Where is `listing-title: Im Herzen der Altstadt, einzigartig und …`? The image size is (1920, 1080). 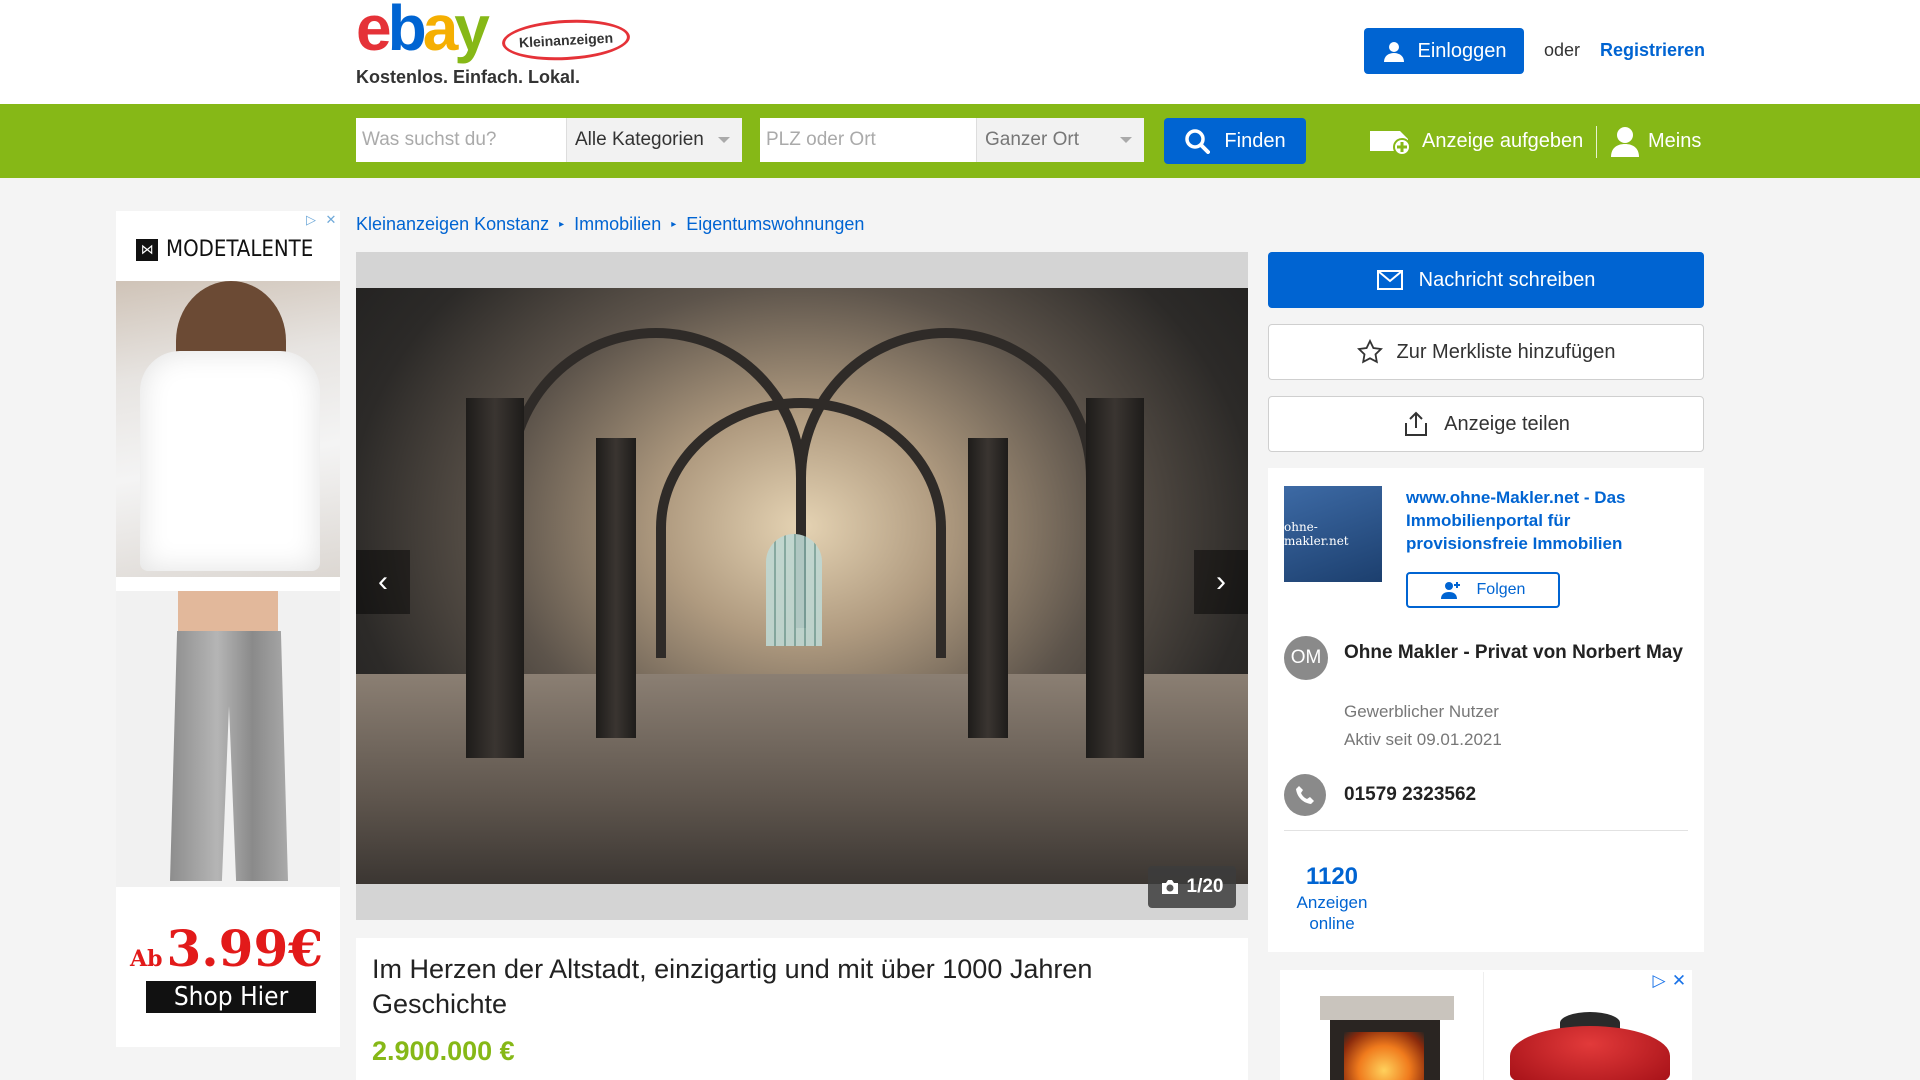 listing-title: Im Herzen der Altstadt, einzigartig und … is located at coordinates (732, 986).